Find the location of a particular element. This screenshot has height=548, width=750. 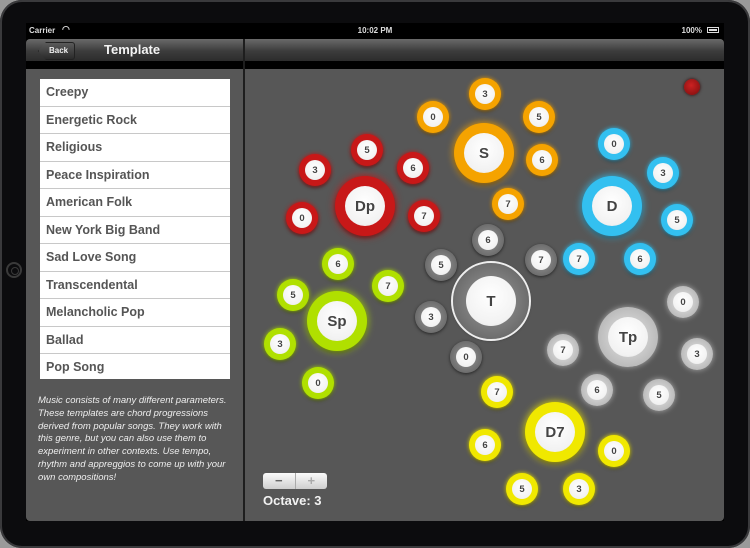

template-item: Melancholic Pop is located at coordinates (135, 313).